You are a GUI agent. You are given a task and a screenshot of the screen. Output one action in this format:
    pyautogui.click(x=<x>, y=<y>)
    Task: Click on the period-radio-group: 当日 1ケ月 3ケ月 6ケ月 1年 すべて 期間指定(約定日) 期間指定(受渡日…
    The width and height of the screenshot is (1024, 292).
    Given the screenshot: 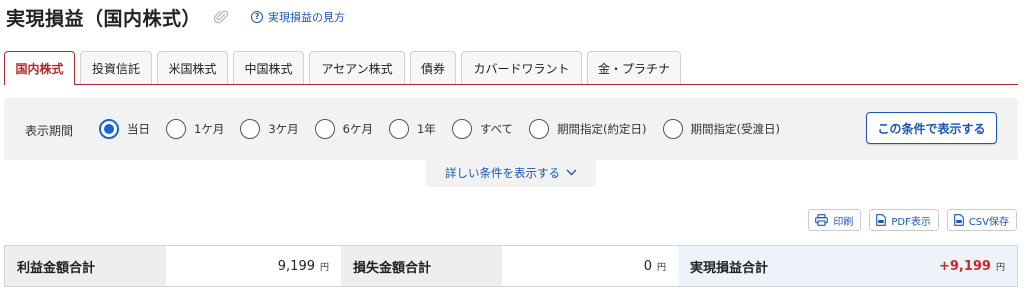 What is the action you would take?
    pyautogui.click(x=447, y=129)
    